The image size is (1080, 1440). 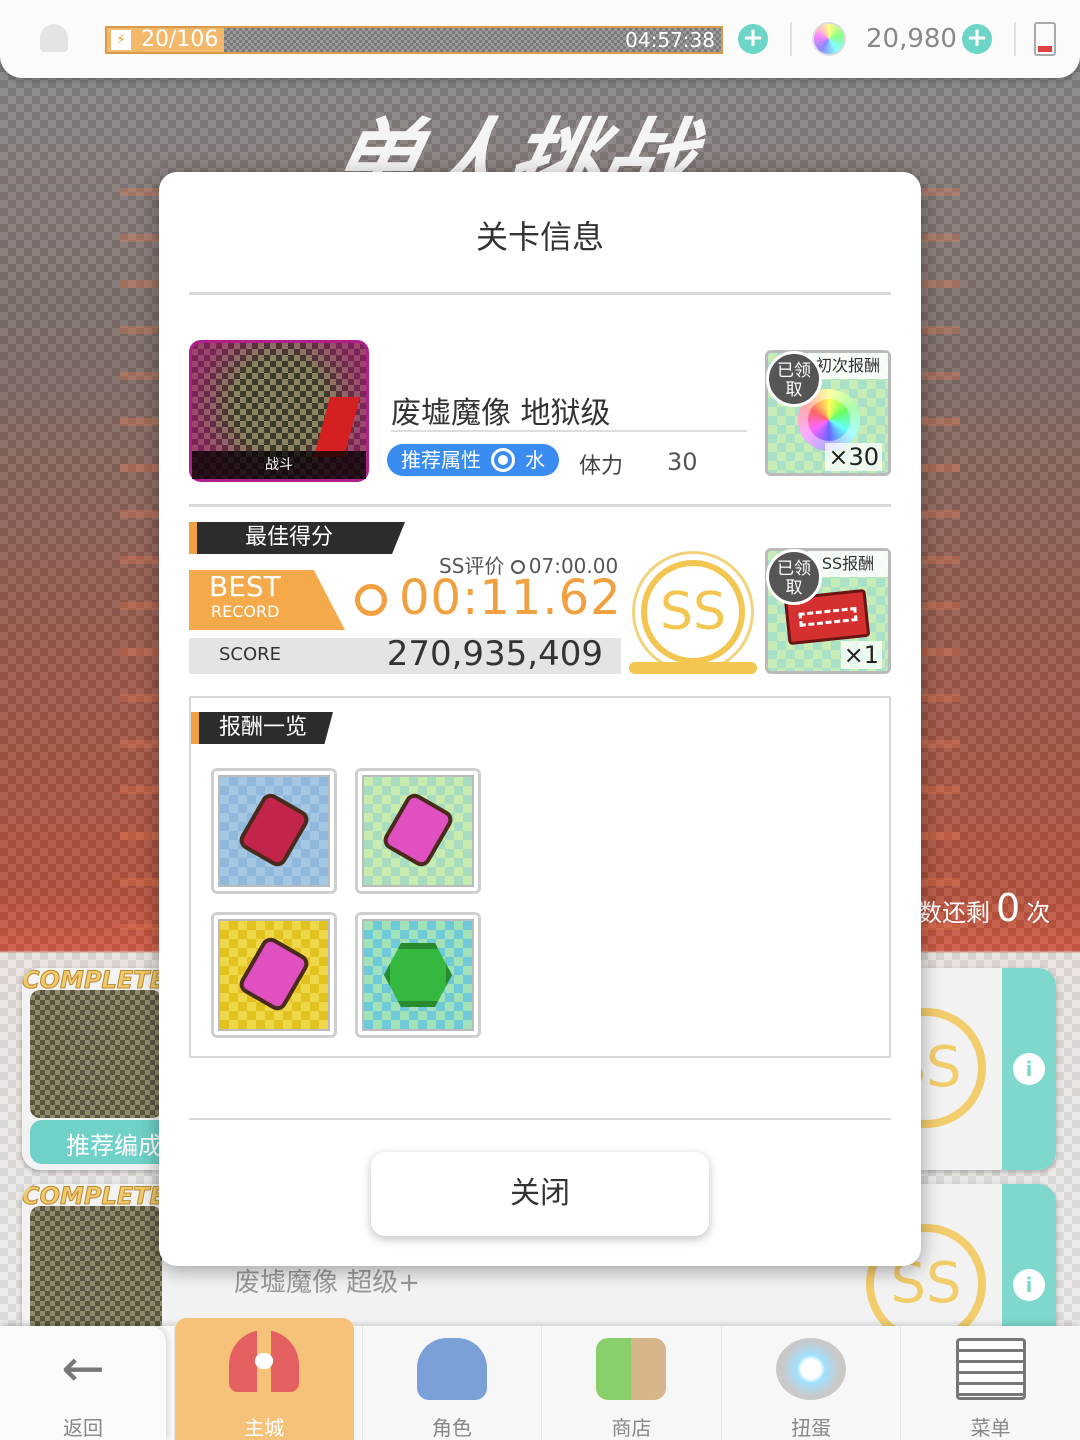 I want to click on stage-name: 废墟魔像 超级+, so click(x=327, y=1283).